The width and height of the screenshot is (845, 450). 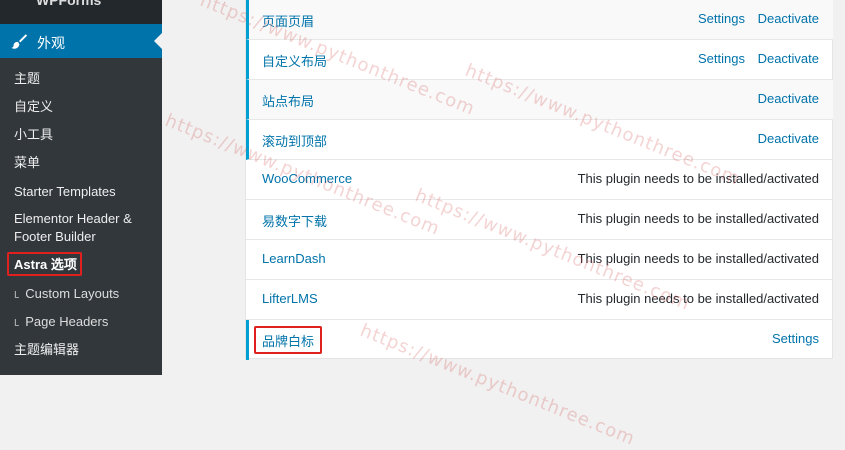 I want to click on submenu-label: 主题, so click(x=27, y=78).